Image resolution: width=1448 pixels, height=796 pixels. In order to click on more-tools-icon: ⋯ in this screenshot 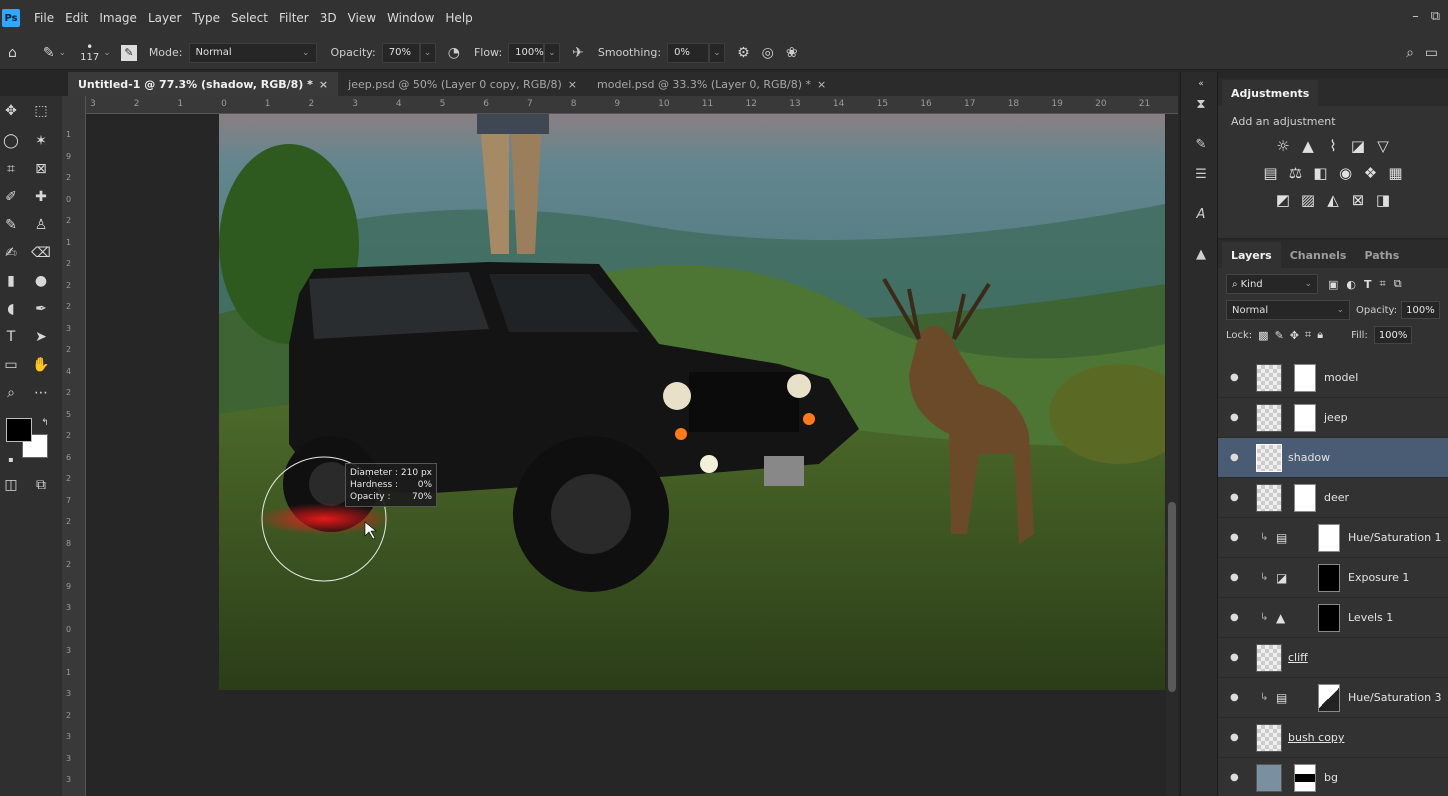, I will do `click(41, 393)`.